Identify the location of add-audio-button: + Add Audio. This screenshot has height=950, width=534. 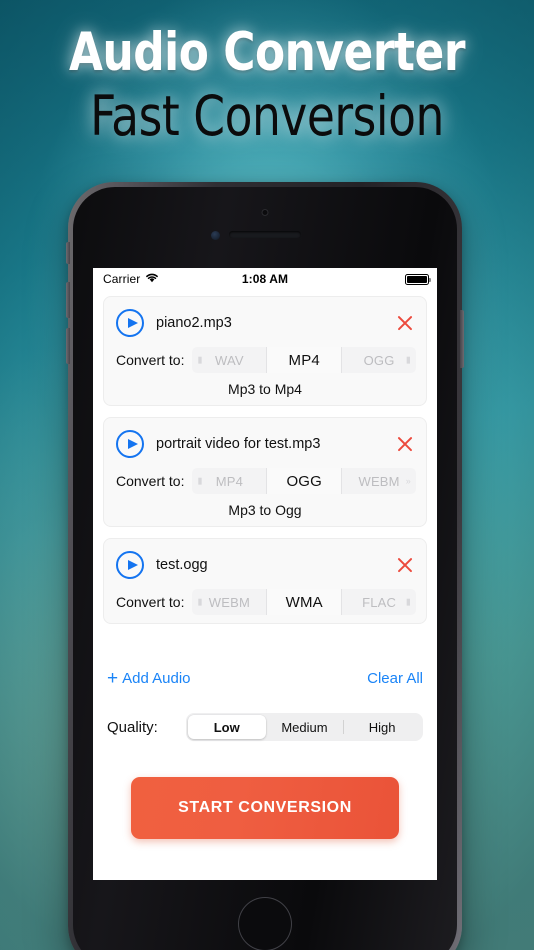
(149, 678).